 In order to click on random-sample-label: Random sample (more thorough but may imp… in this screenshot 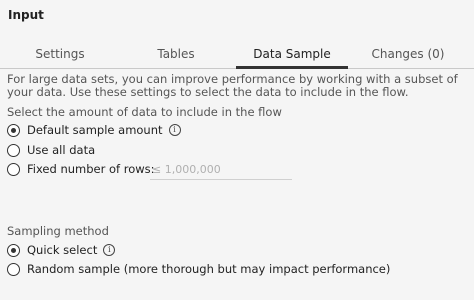, I will do `click(209, 269)`.